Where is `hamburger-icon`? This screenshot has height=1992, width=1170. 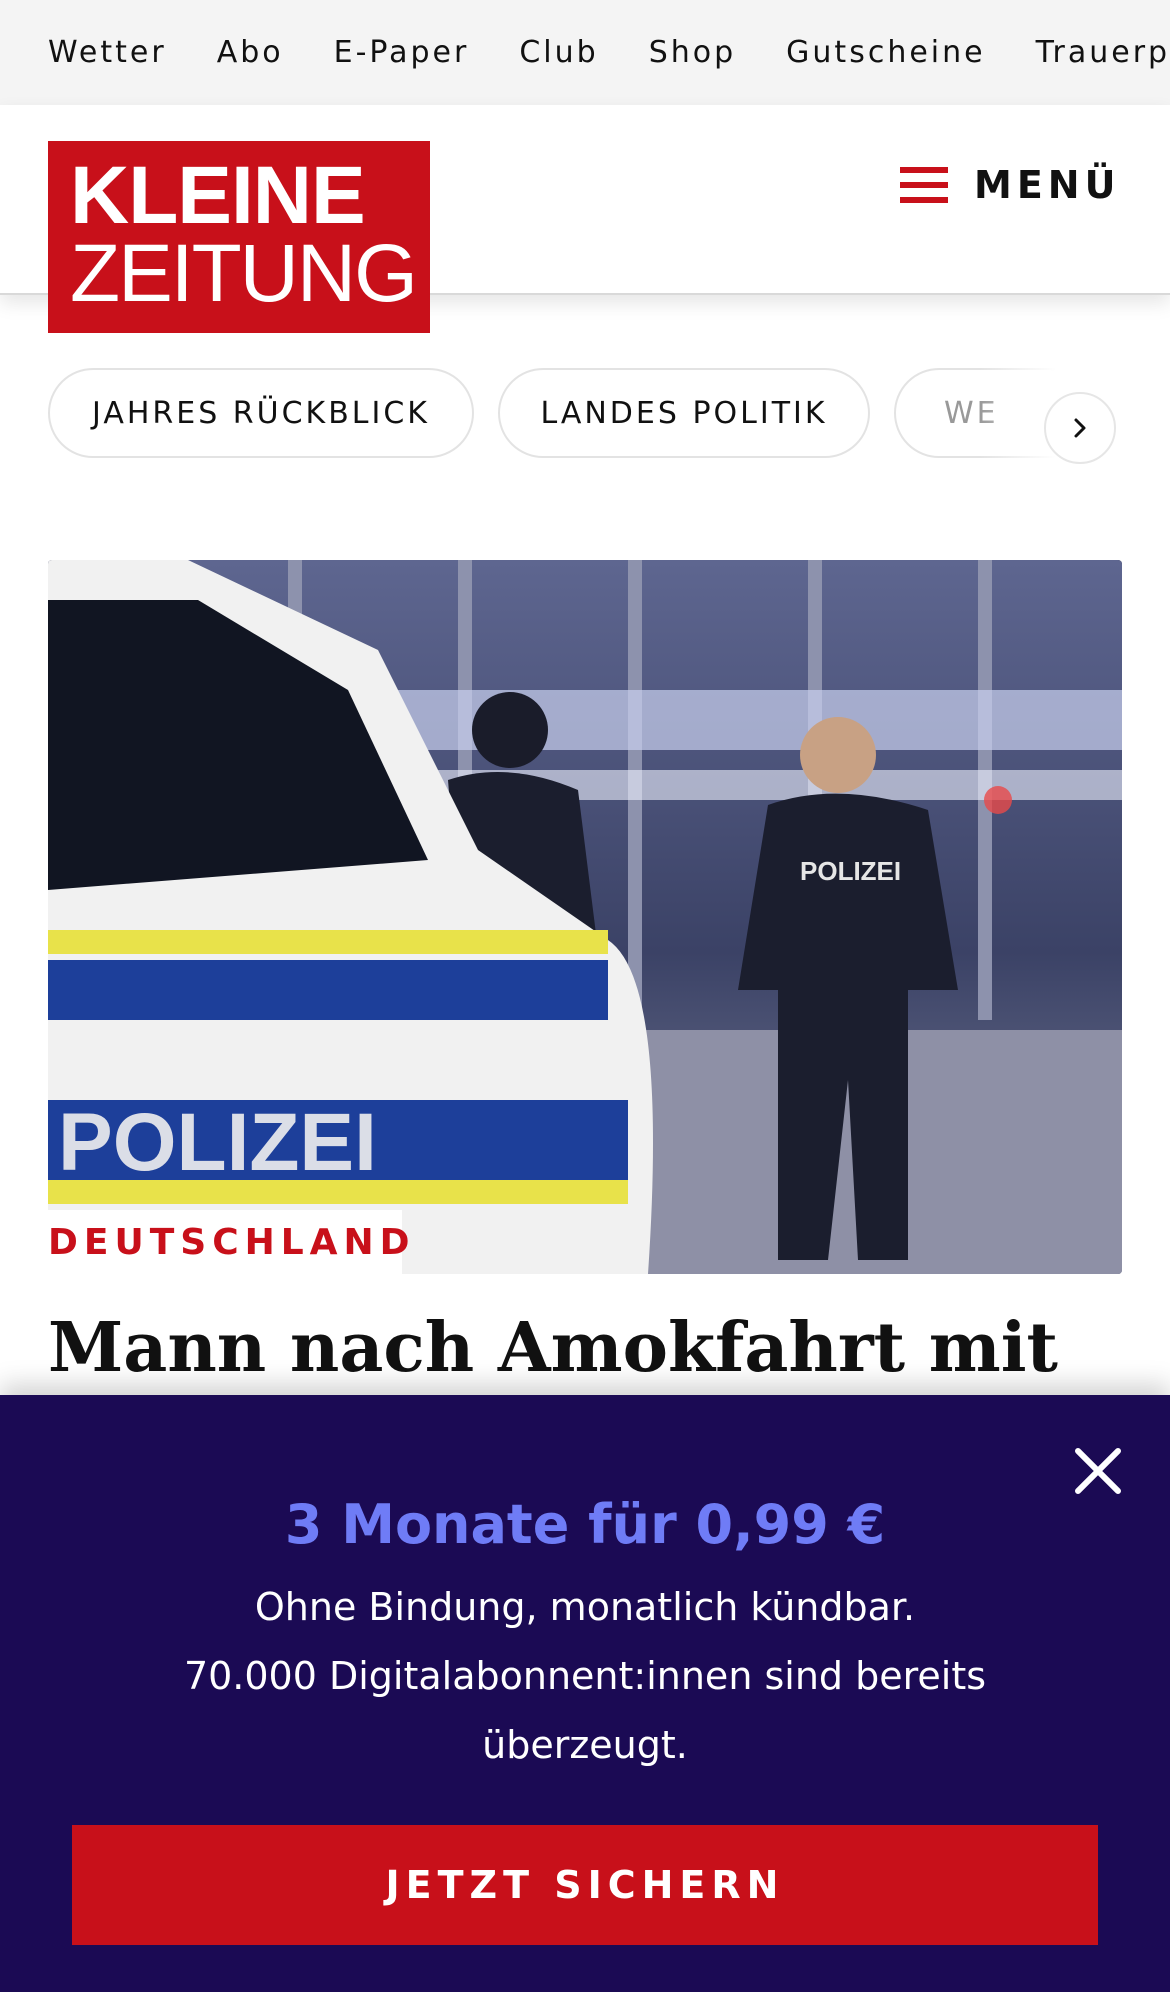
hamburger-icon is located at coordinates (924, 185).